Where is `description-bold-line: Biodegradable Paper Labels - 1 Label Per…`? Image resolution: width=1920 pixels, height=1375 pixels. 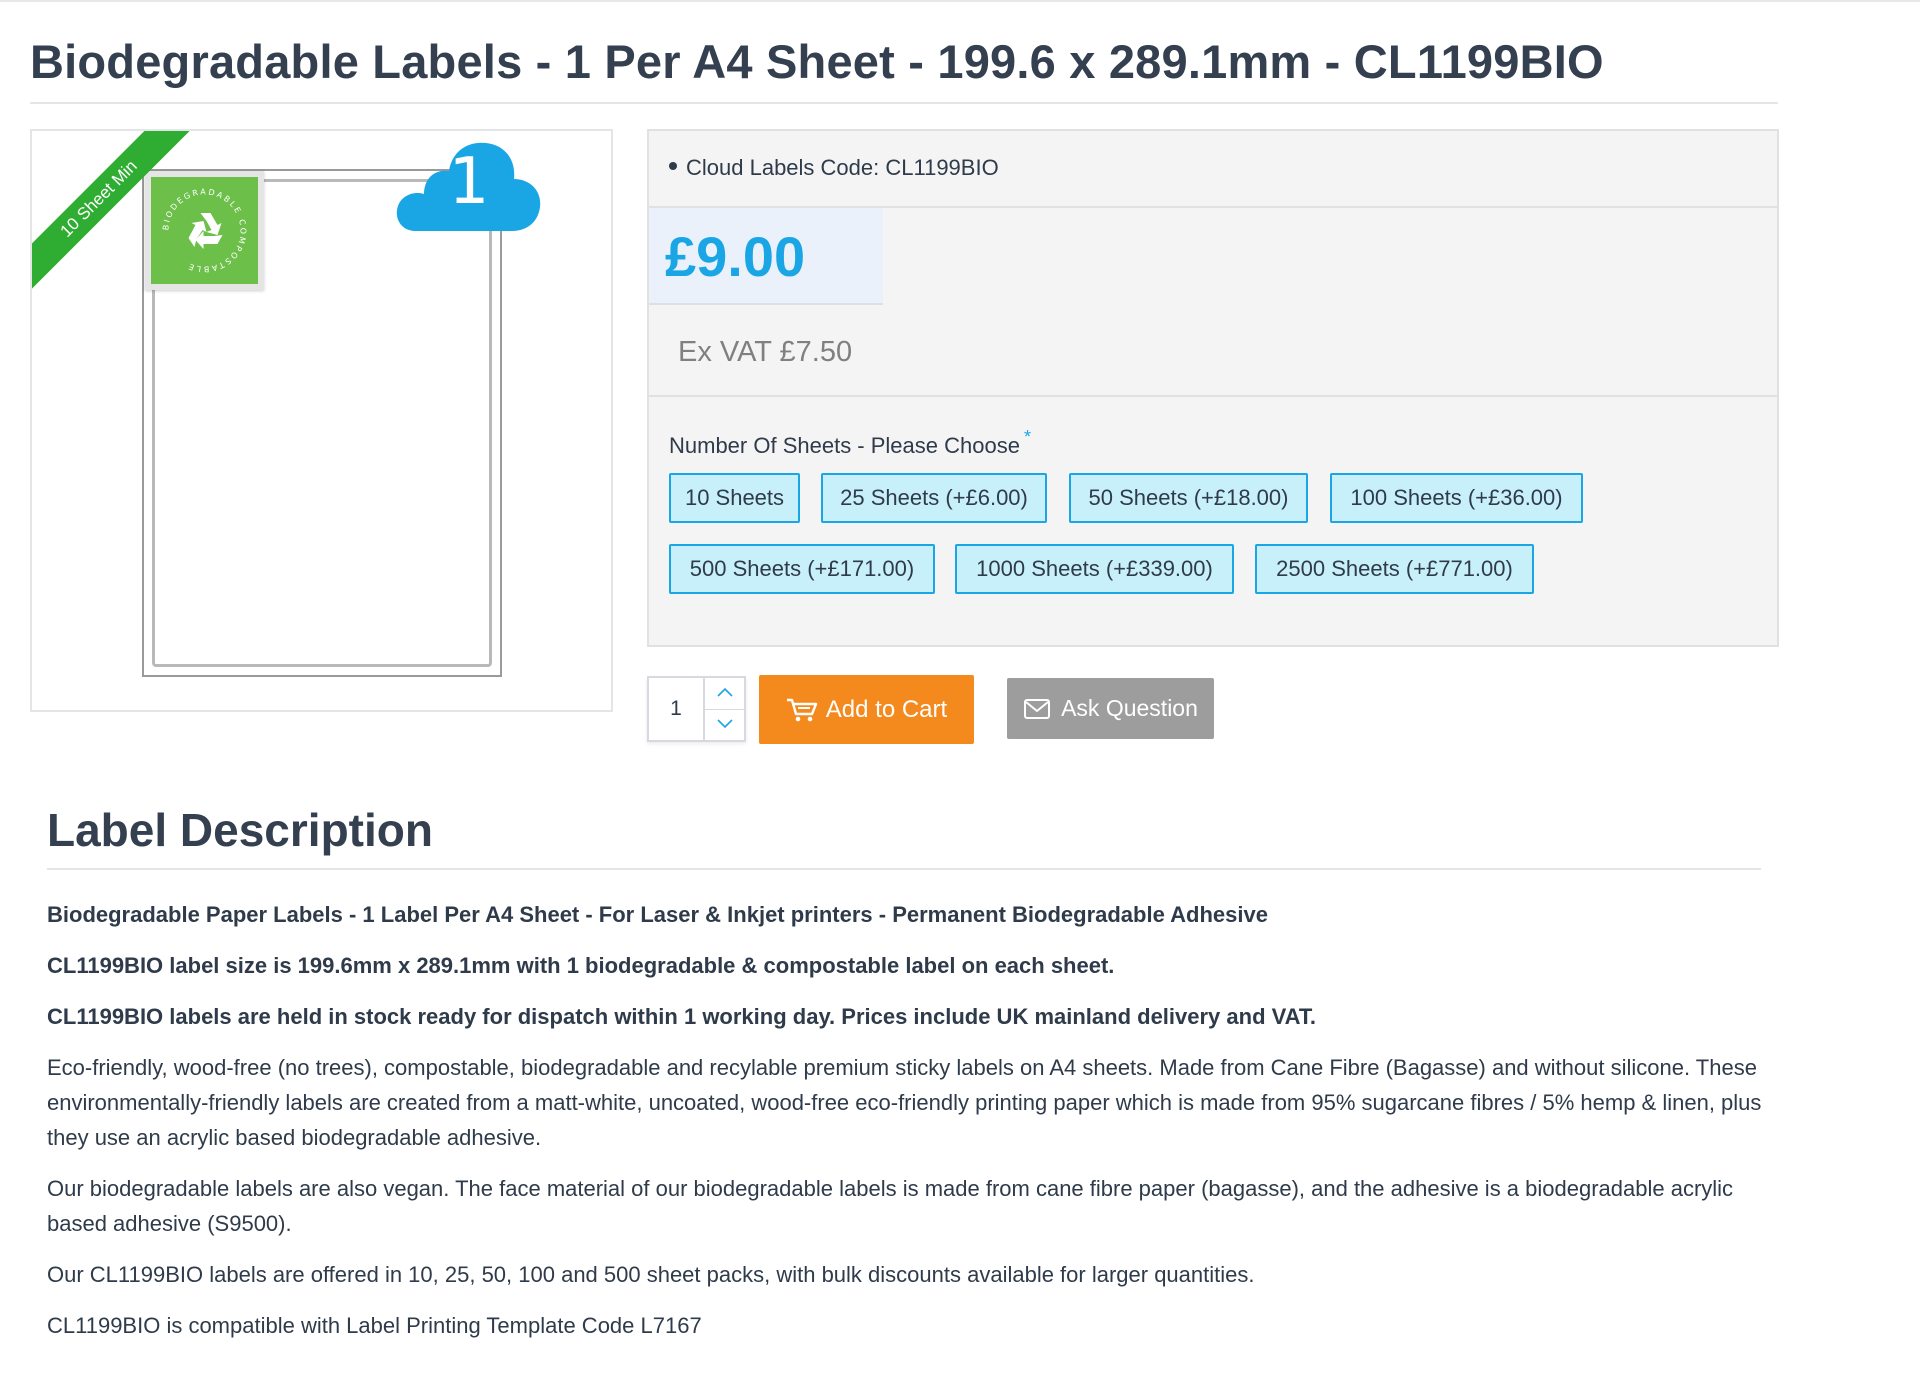
description-bold-line: Biodegradable Paper Labels - 1 Label Per… is located at coordinates (657, 914).